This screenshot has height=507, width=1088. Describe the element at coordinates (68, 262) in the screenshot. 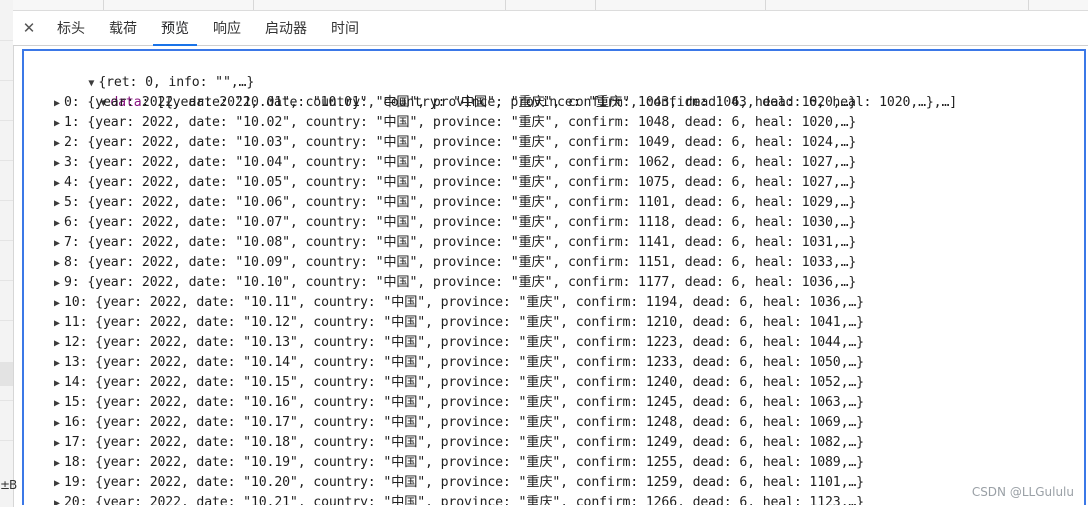

I see `item-index: 8` at that location.